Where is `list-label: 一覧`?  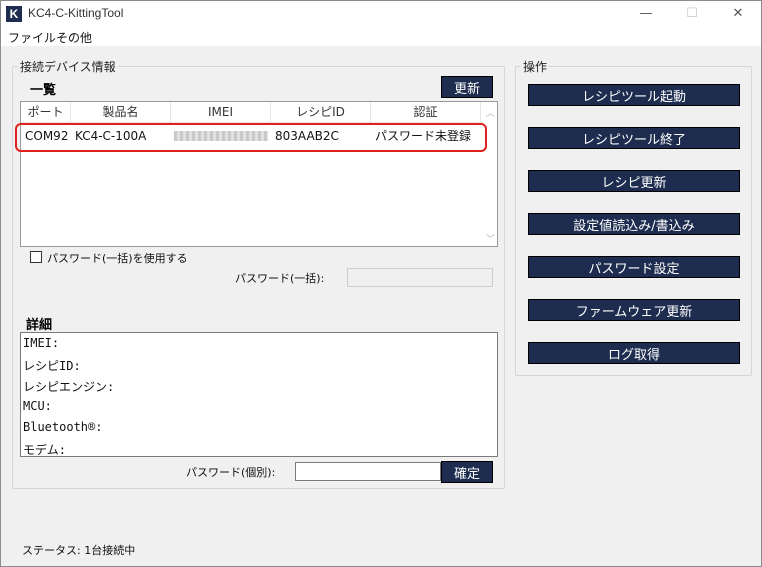 list-label: 一覧 is located at coordinates (43, 90).